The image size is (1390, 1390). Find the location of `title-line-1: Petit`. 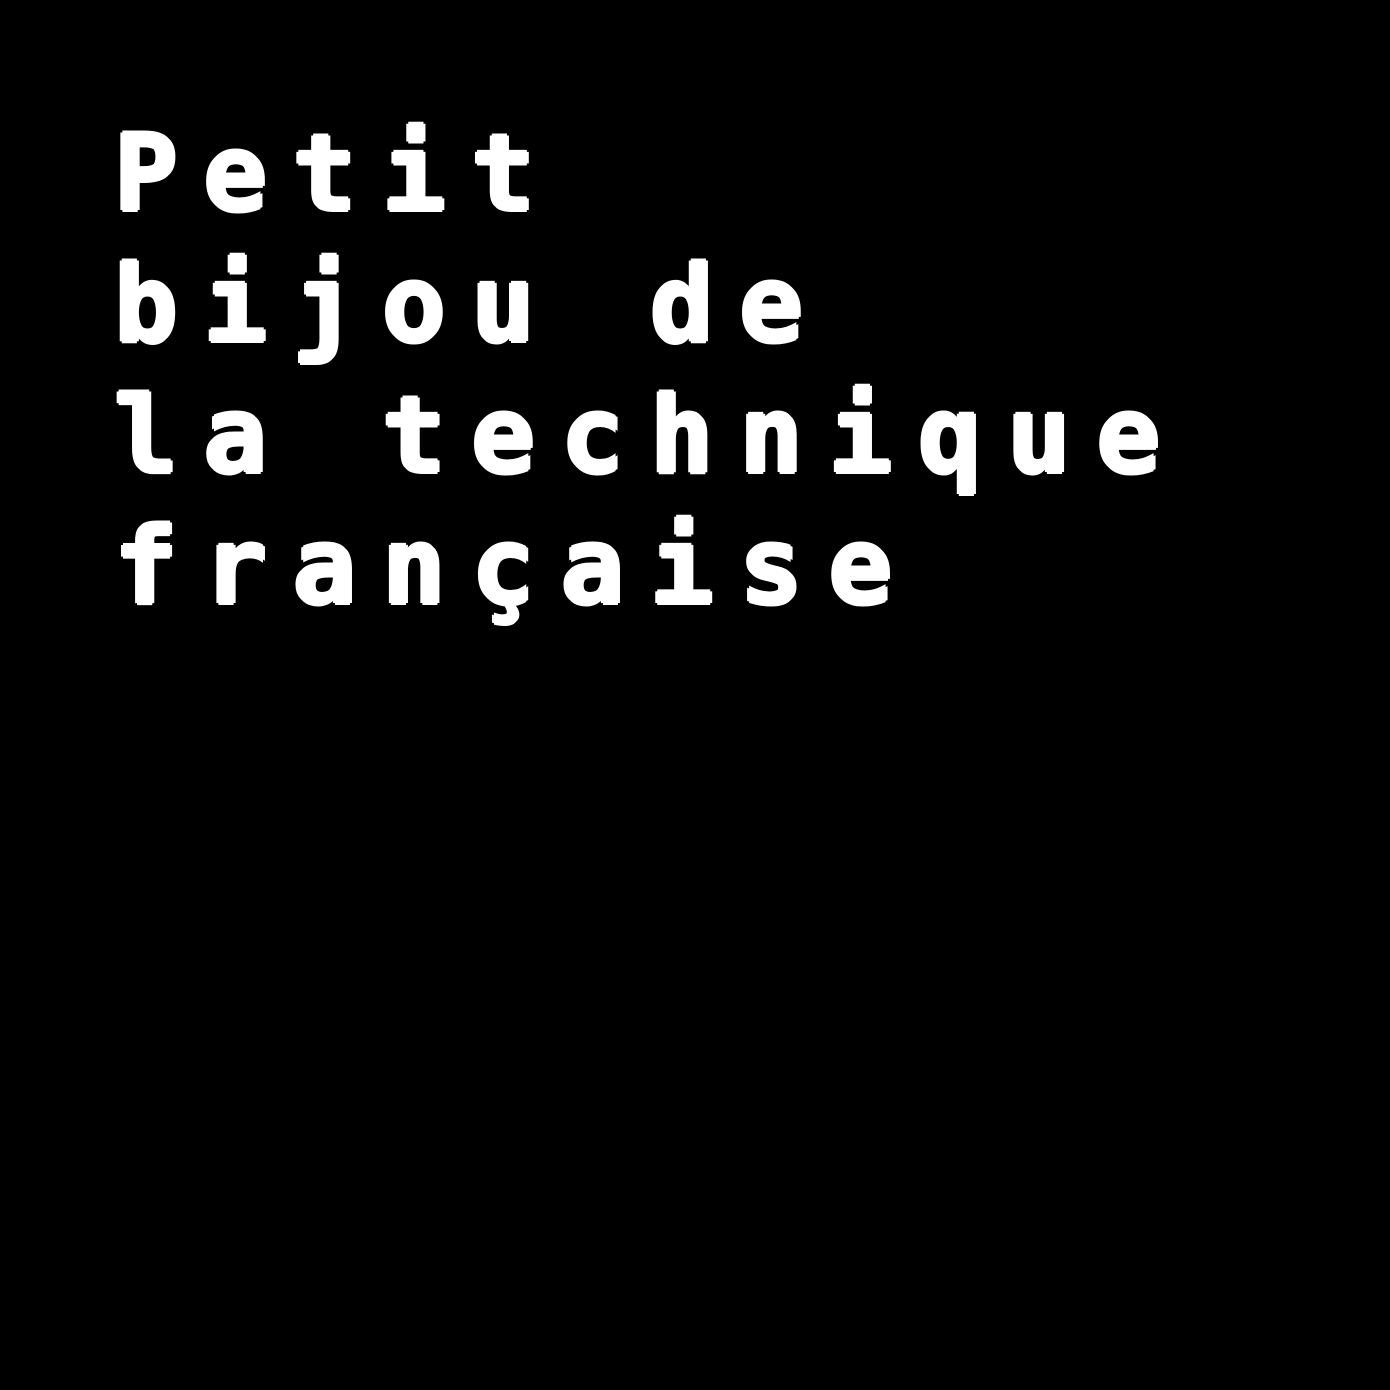

title-line-1: Petit is located at coordinates (337, 173).